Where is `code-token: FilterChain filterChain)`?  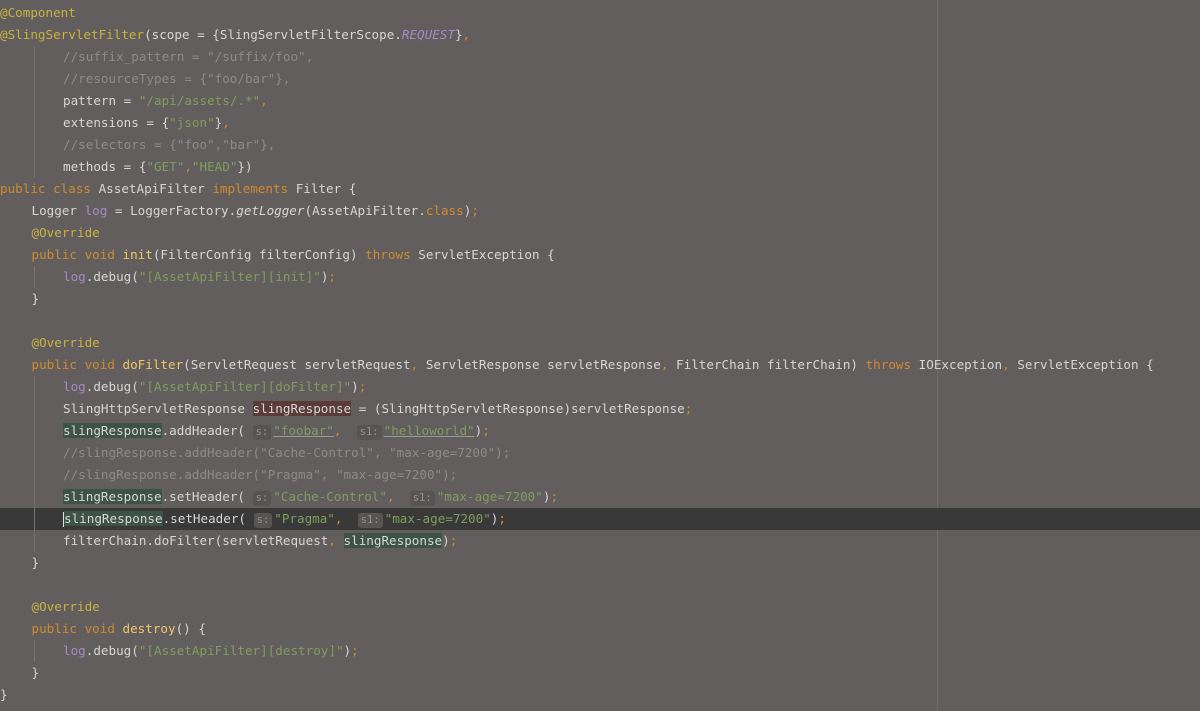 code-token: FilterChain filterChain) is located at coordinates (771, 364).